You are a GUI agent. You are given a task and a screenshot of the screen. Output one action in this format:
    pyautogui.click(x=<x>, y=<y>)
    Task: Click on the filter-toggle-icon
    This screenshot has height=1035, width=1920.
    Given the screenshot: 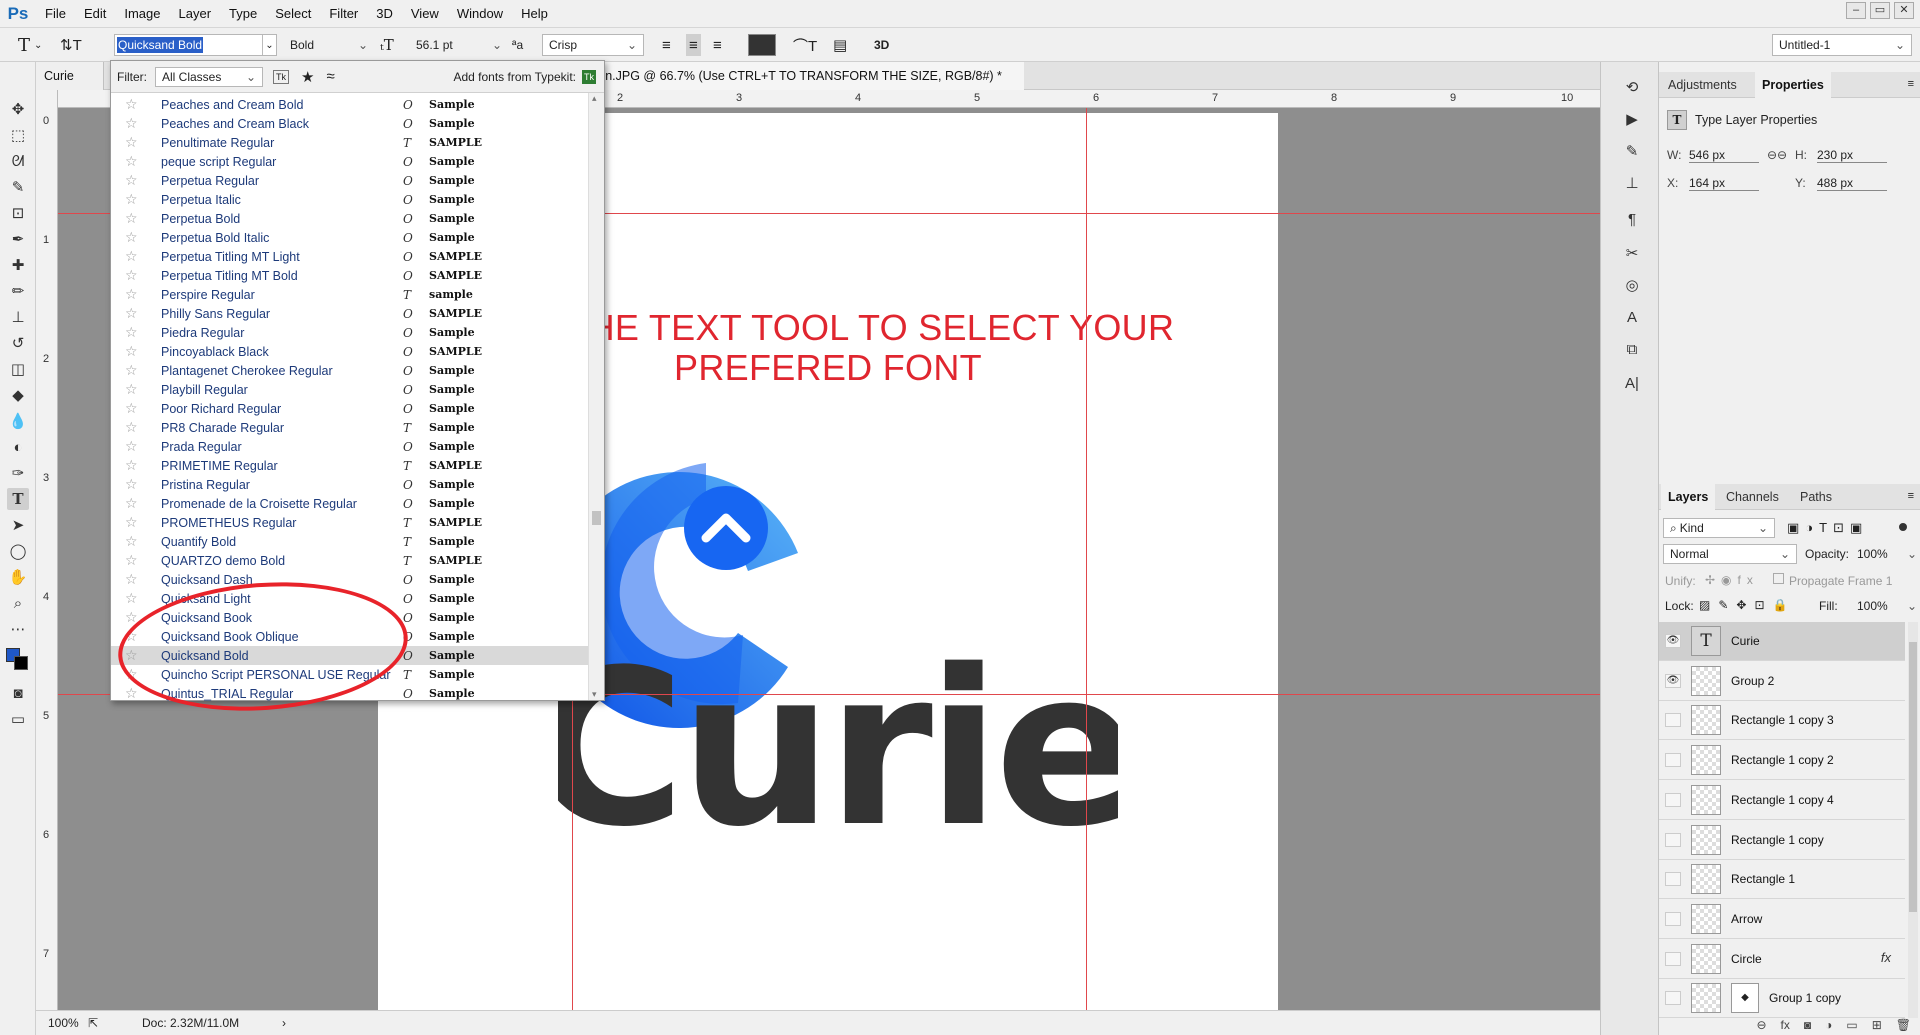 What is the action you would take?
    pyautogui.click(x=1903, y=527)
    